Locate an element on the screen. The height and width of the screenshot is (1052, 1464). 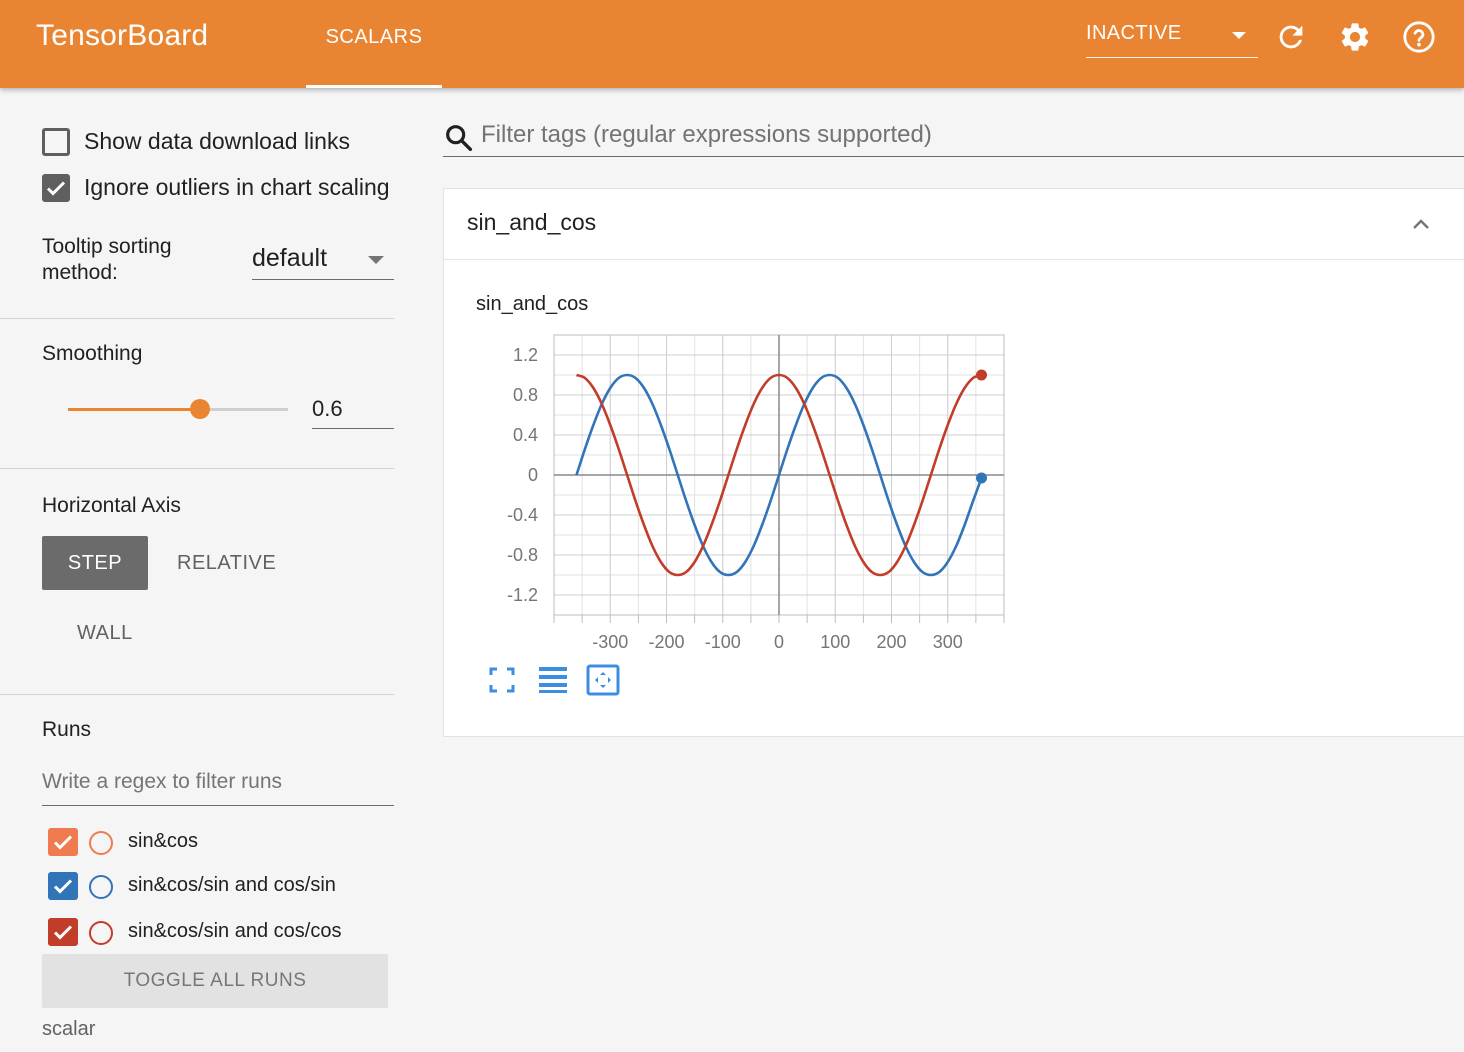
run-status-value: INACTIVE is located at coordinates (1134, 33).